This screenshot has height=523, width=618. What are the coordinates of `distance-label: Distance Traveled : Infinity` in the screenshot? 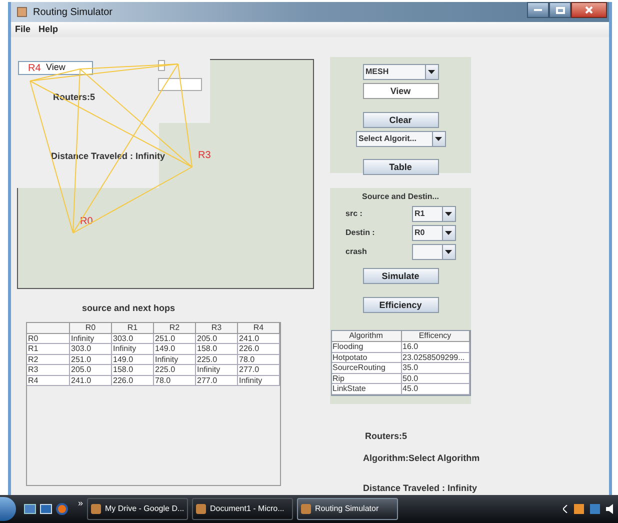 It's located at (420, 488).